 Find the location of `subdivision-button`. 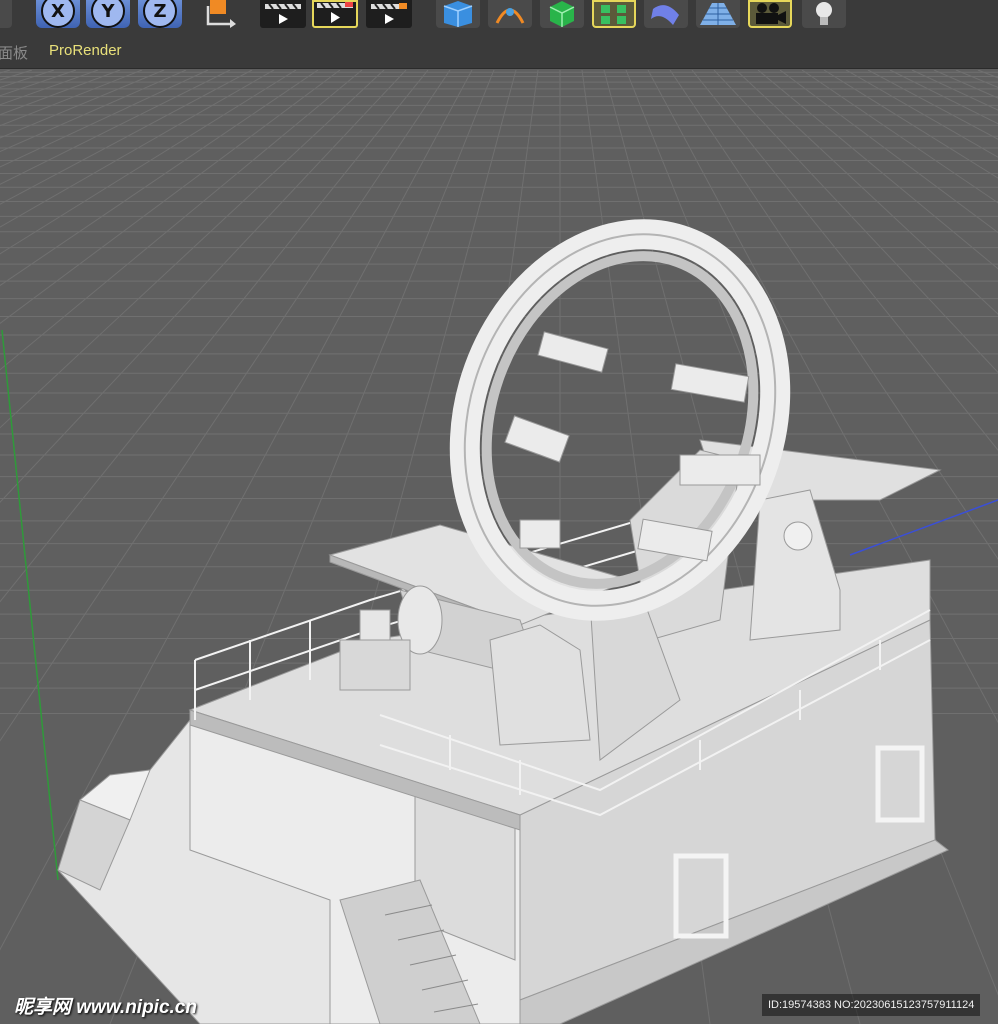

subdivision-button is located at coordinates (562, 14).